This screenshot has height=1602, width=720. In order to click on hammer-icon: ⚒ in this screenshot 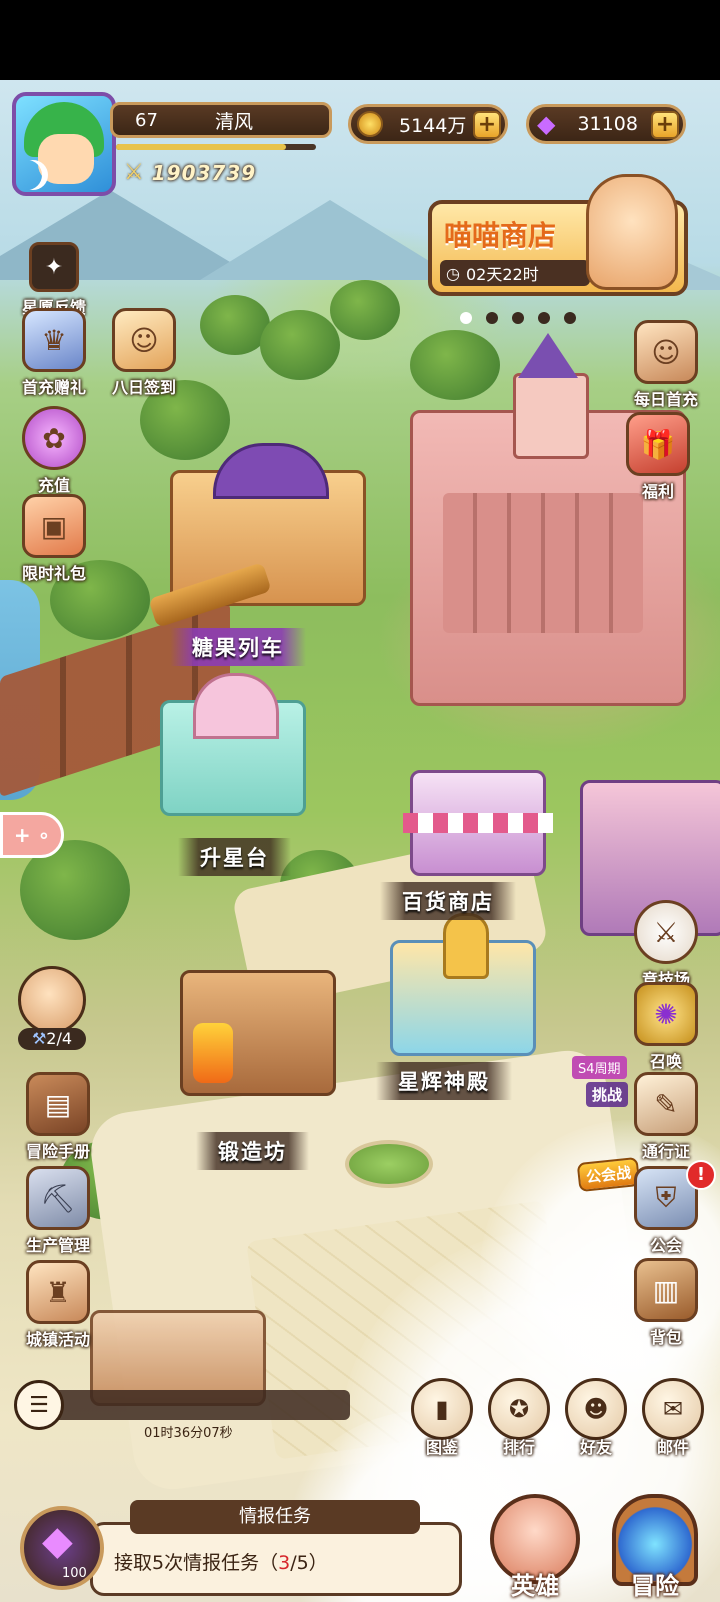, I will do `click(39, 1038)`.